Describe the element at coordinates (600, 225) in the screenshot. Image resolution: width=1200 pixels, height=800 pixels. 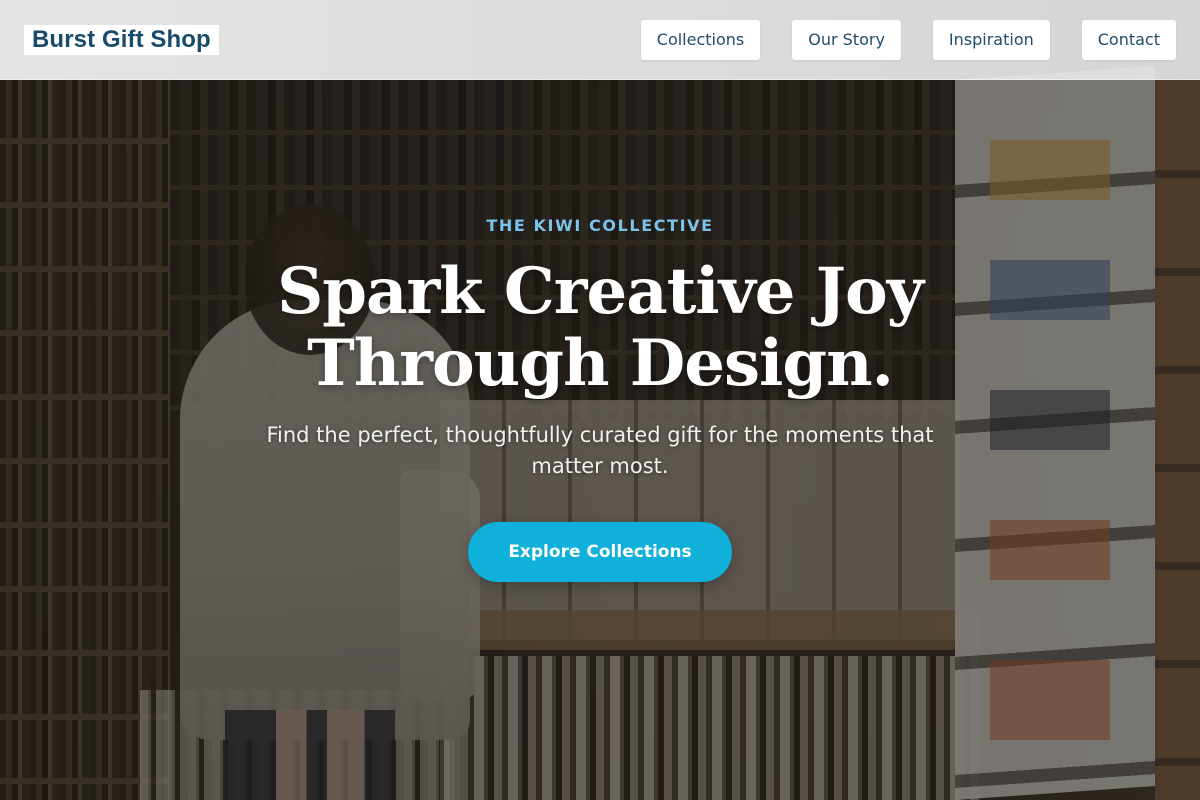
I see `hero-eyebrow: THE KIWI COLLECTIVE` at that location.